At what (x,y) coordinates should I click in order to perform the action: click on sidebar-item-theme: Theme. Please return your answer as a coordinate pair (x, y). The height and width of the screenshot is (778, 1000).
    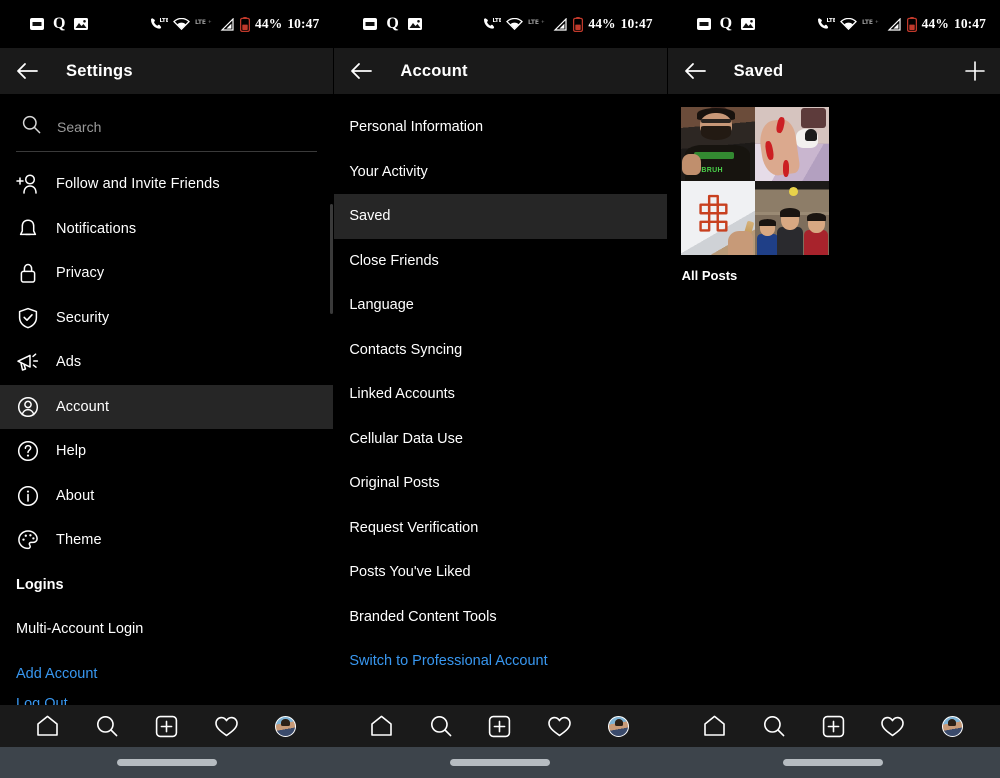
    Looking at the image, I should click on (166, 540).